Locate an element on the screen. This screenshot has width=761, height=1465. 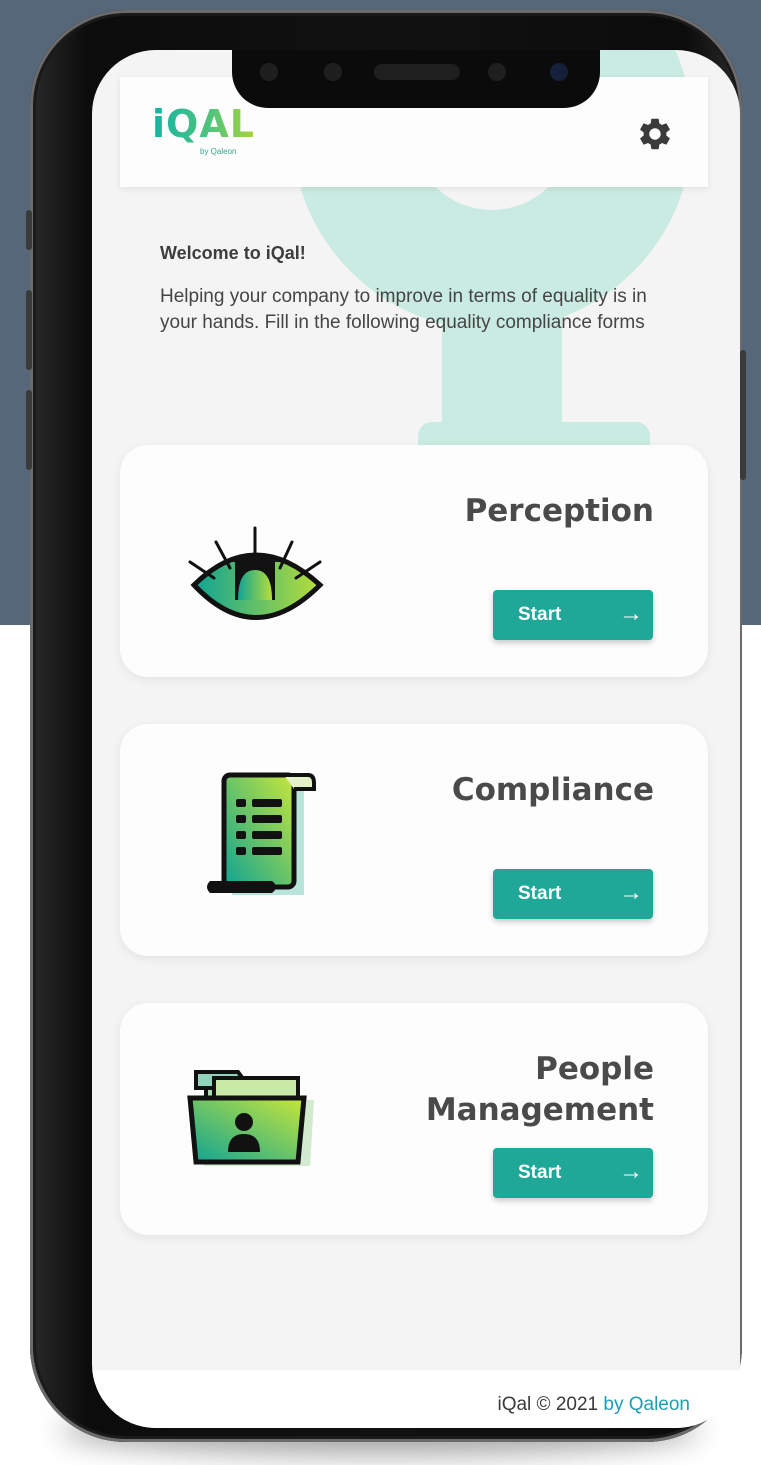
mute-switch is located at coordinates (29, 230).